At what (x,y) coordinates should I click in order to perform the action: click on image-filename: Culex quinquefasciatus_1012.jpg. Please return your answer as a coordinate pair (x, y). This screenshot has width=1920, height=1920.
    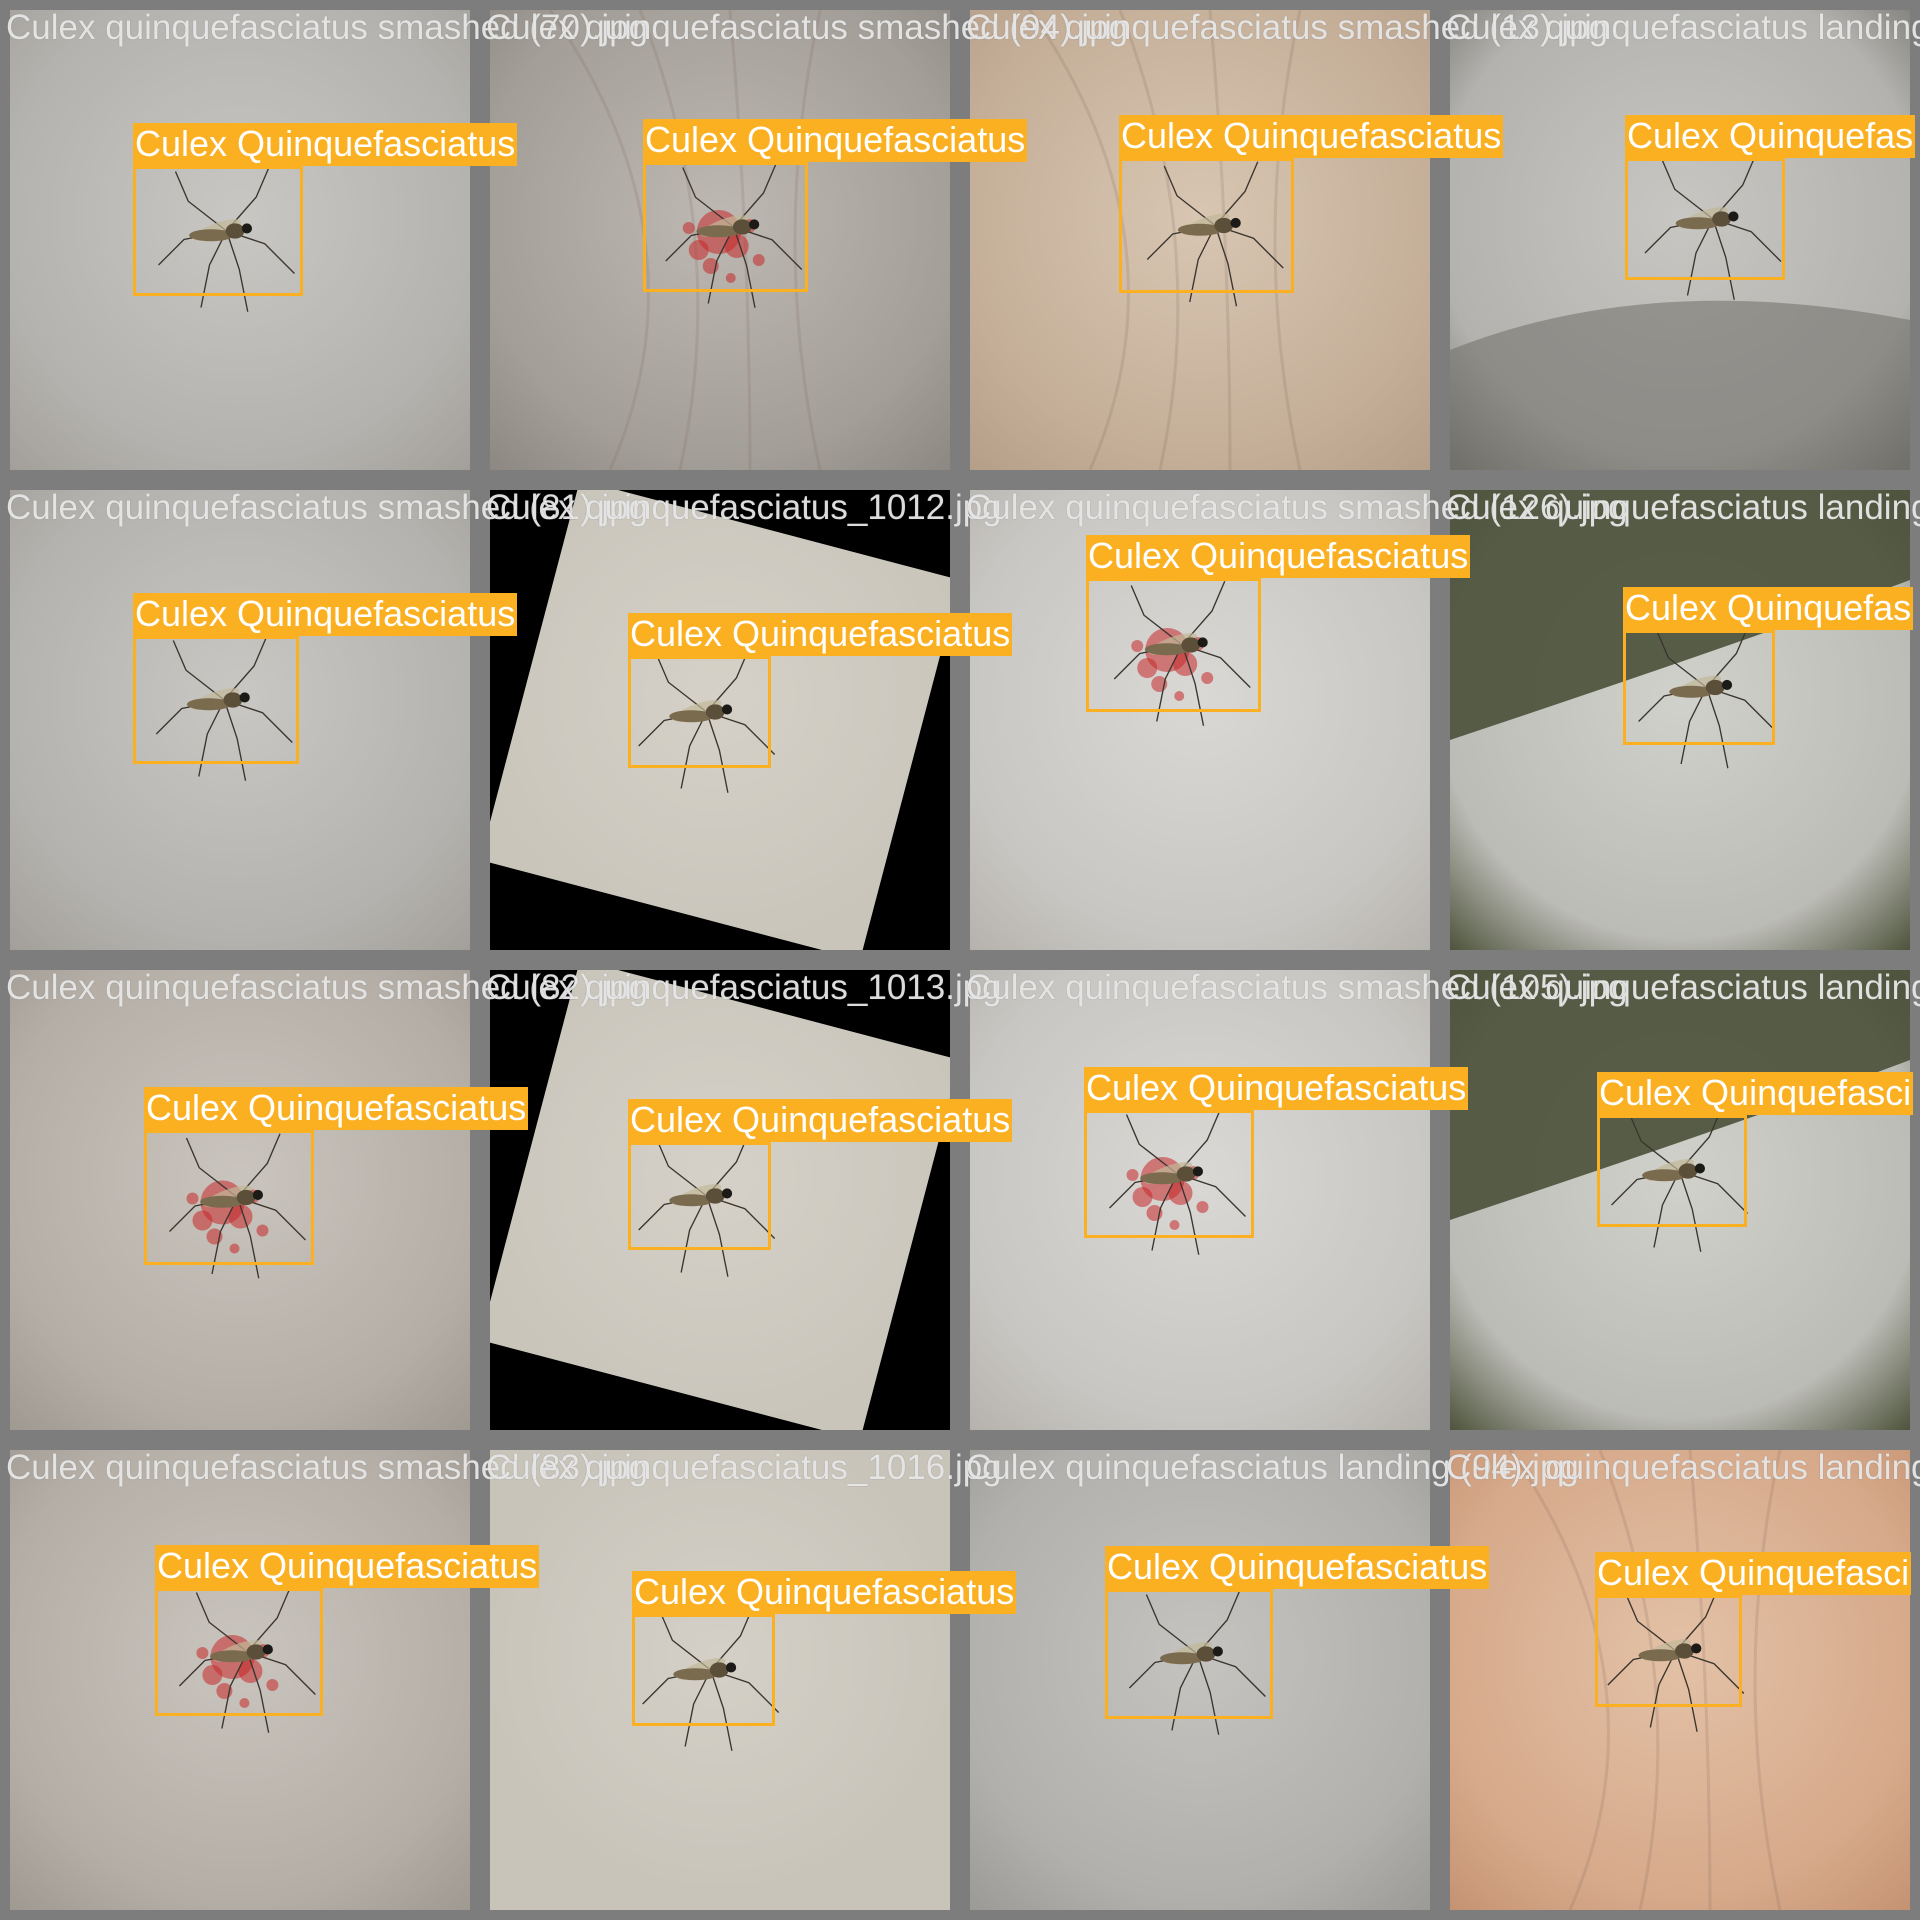
    Looking at the image, I should click on (744, 507).